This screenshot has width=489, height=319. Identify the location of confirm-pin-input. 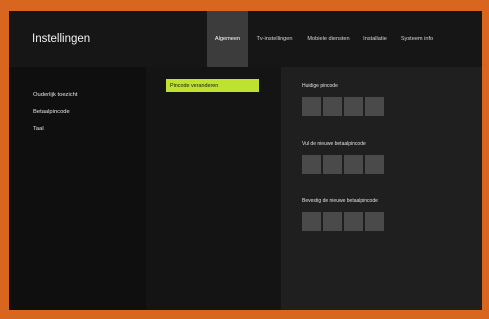
(344, 221).